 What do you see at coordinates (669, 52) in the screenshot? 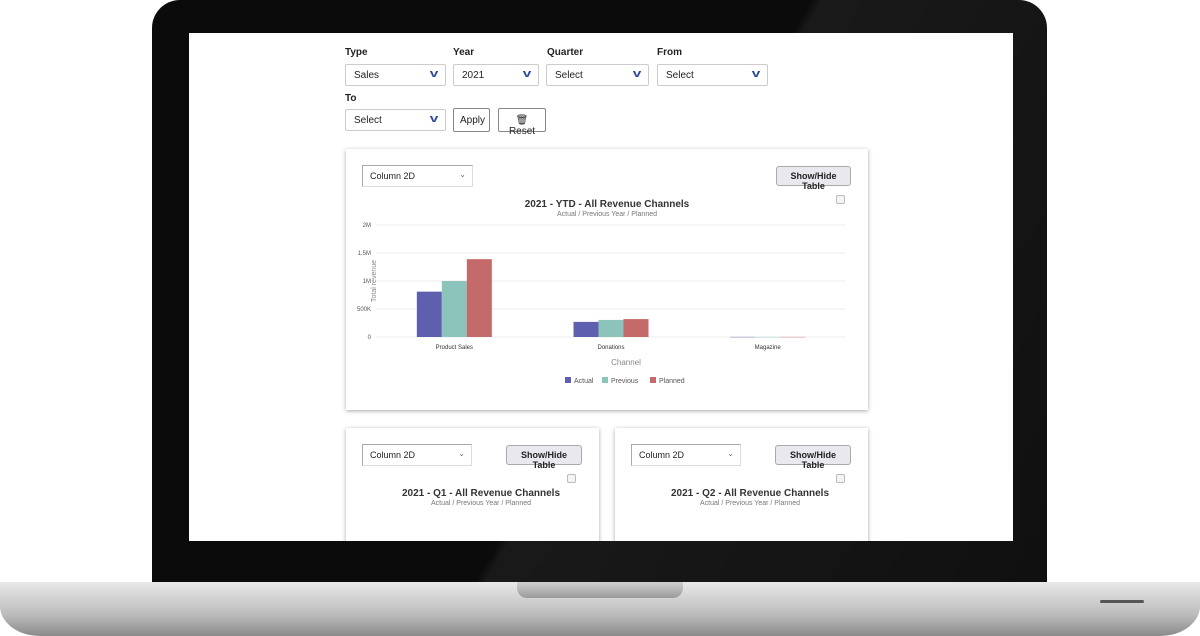
I see `from-label: From` at bounding box center [669, 52].